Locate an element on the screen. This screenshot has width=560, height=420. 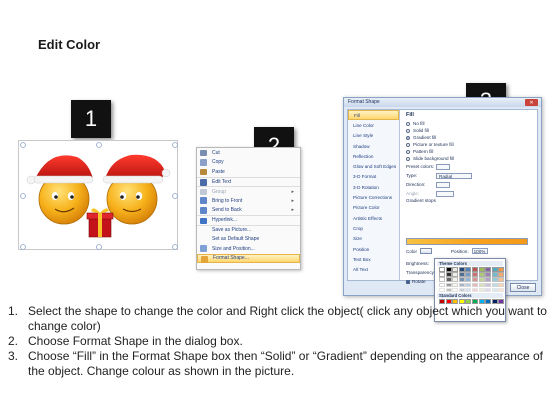
fill-heading: Fill is located at coordinates (410, 115).